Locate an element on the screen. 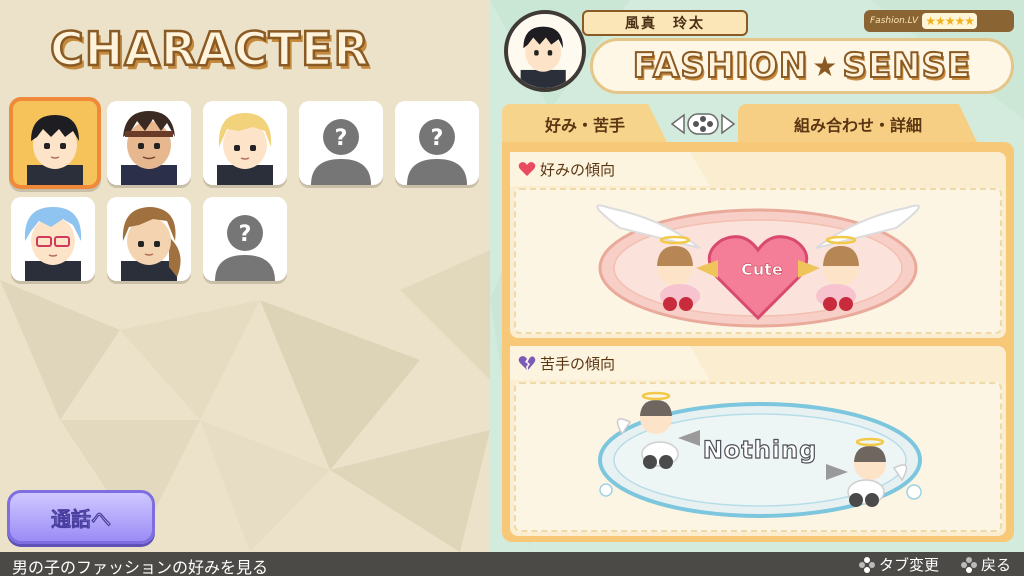  hint-text: 男の子のファッションの好みを見る is located at coordinates (140, 567).